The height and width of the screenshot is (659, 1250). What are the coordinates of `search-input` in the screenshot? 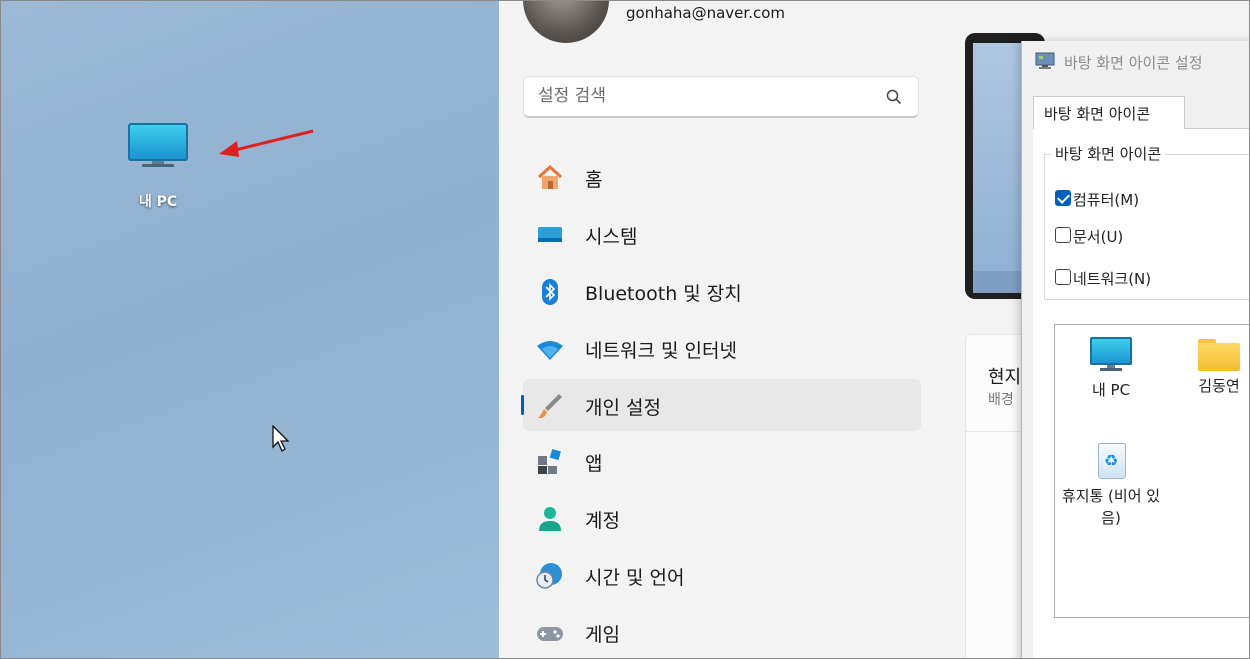 It's located at (701, 96).